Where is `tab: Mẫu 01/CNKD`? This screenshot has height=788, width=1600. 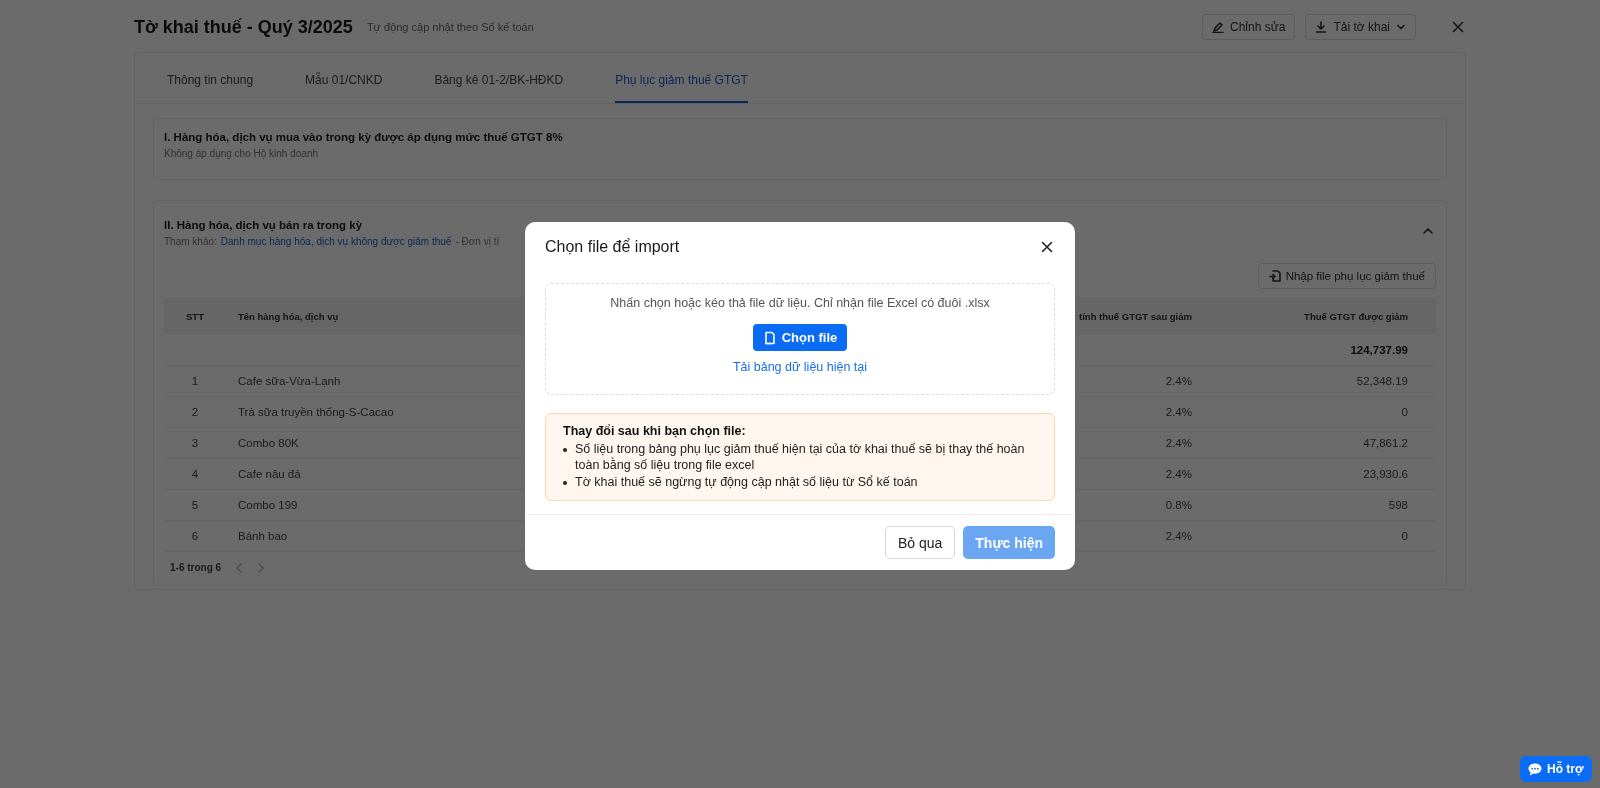 tab: Mẫu 01/CNKD is located at coordinates (344, 78).